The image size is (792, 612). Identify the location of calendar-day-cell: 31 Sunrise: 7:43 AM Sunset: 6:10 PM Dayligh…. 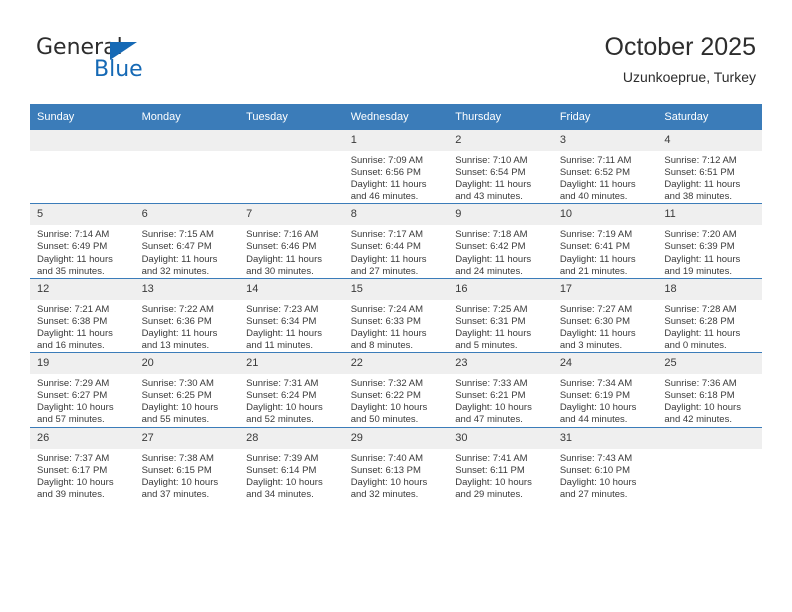
(605, 463).